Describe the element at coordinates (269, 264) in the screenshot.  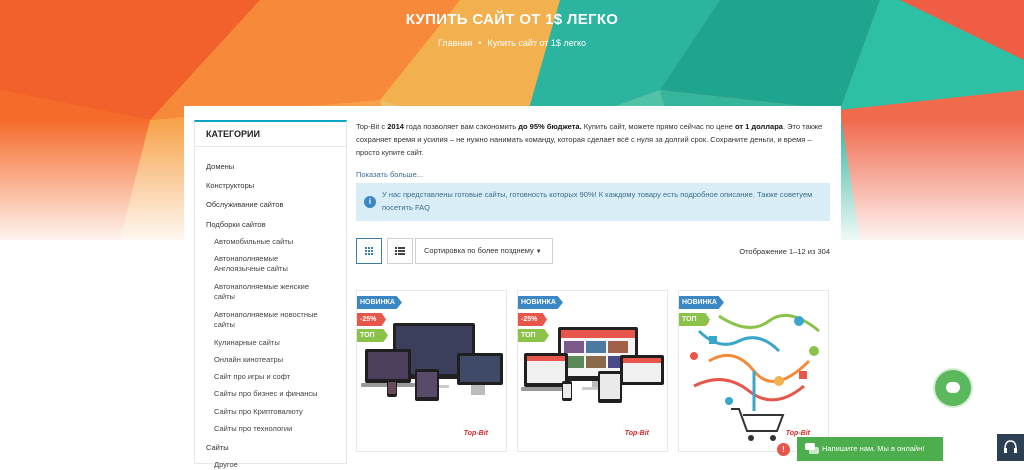
I see `subcategory-link: Автонаполняемые Англоязычные сайты` at that location.